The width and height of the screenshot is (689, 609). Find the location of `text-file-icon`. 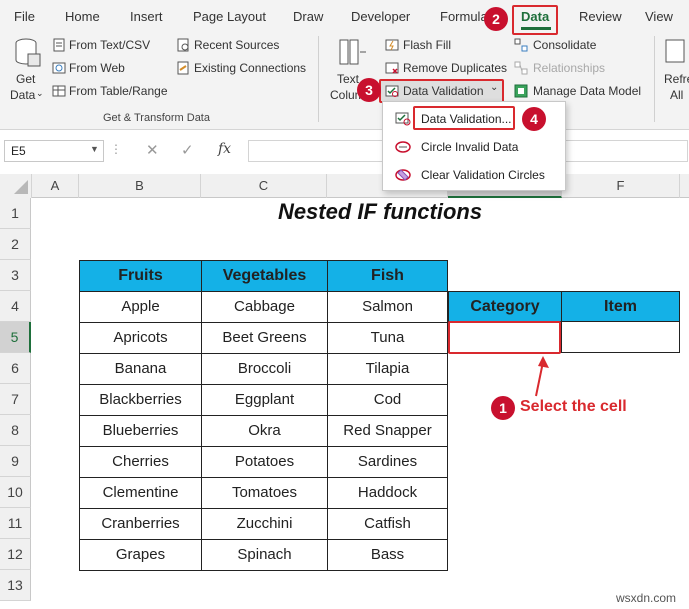

text-file-icon is located at coordinates (59, 45).